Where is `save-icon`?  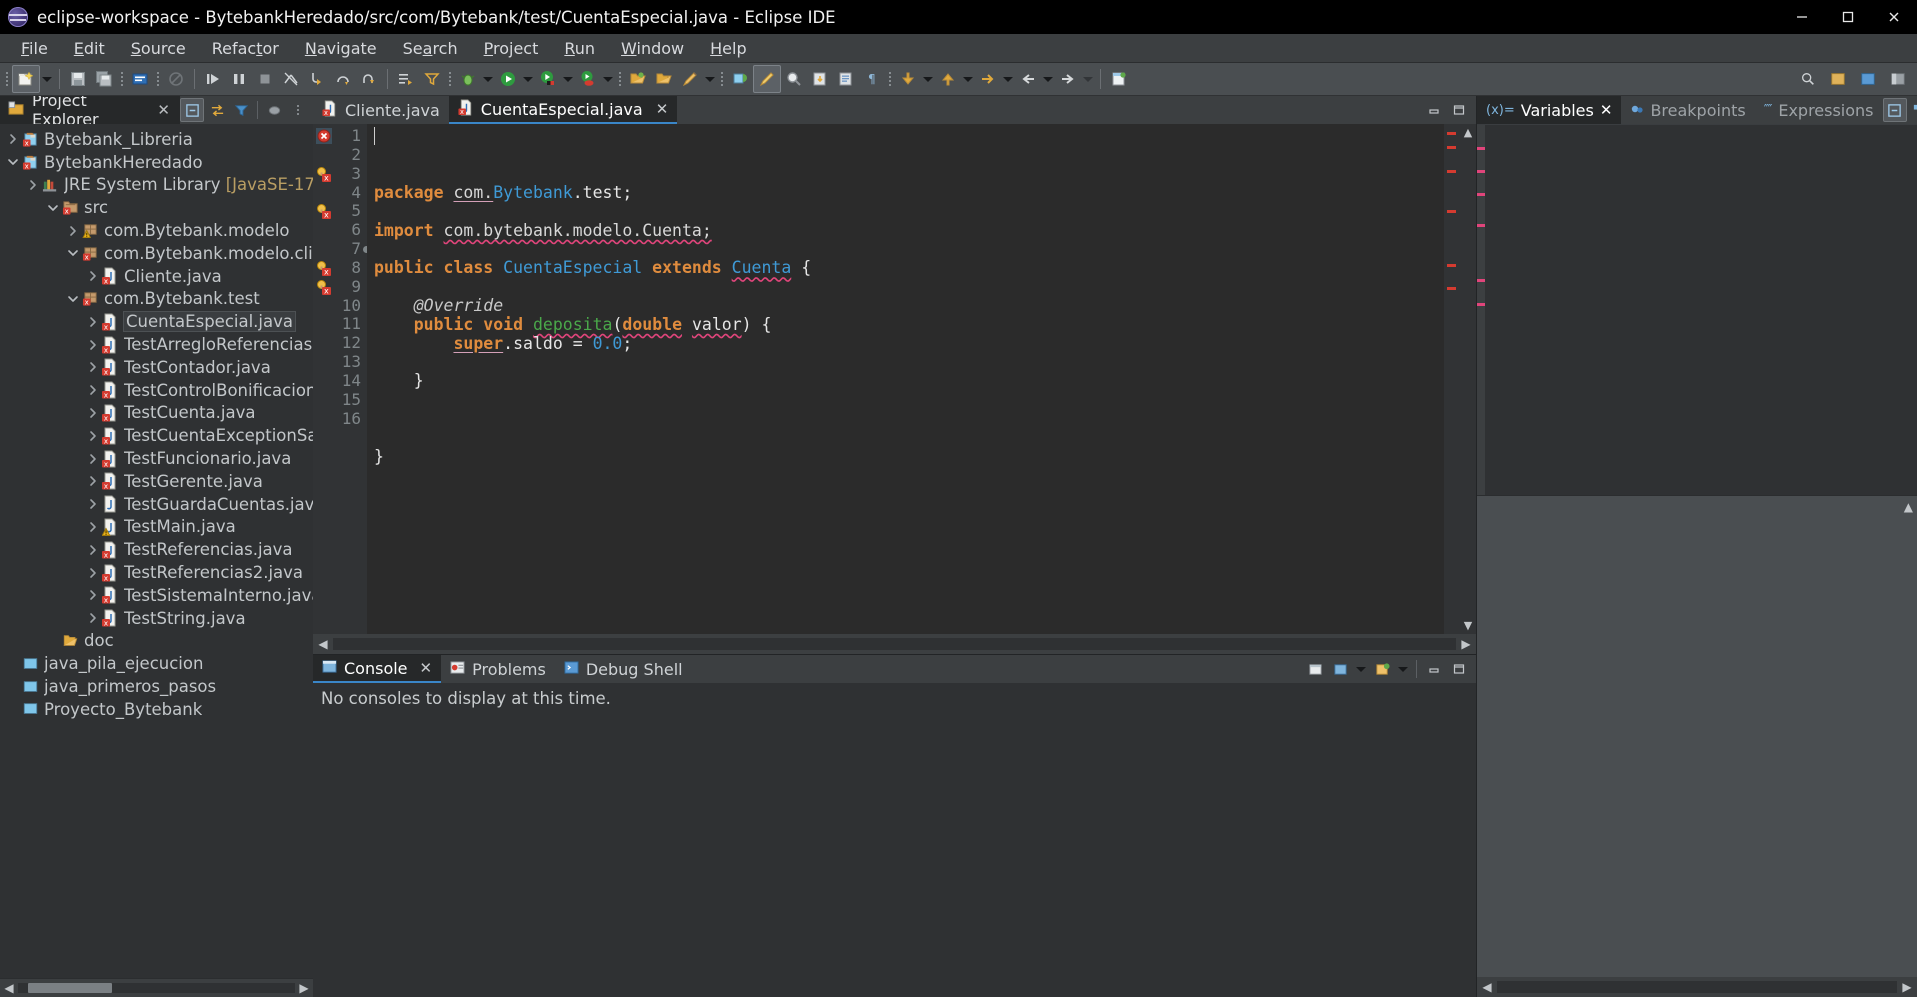
save-icon is located at coordinates (78, 79).